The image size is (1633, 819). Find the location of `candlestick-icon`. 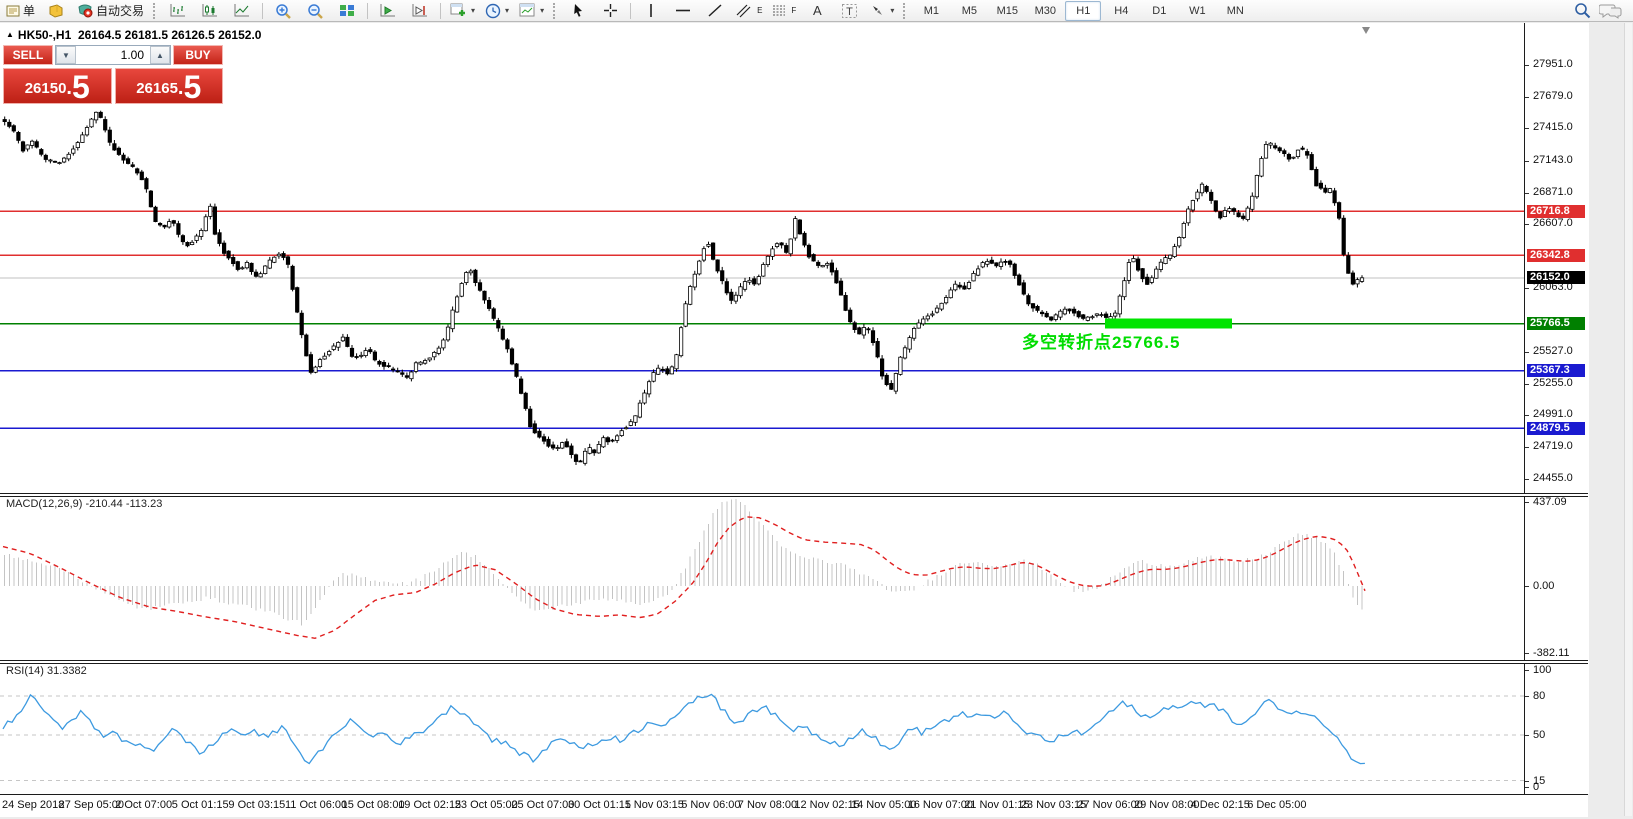

candlestick-icon is located at coordinates (210, 10).